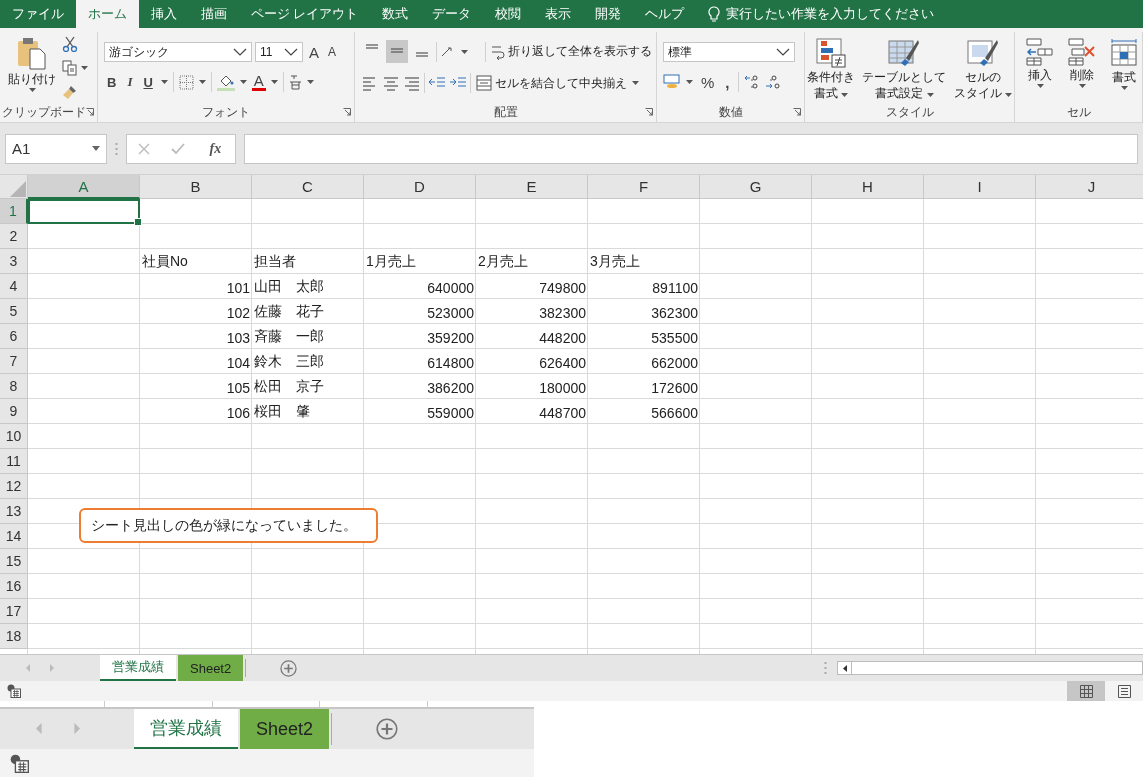 The height and width of the screenshot is (777, 1143). What do you see at coordinates (391, 83) in the screenshot?
I see `align-center-icon` at bounding box center [391, 83].